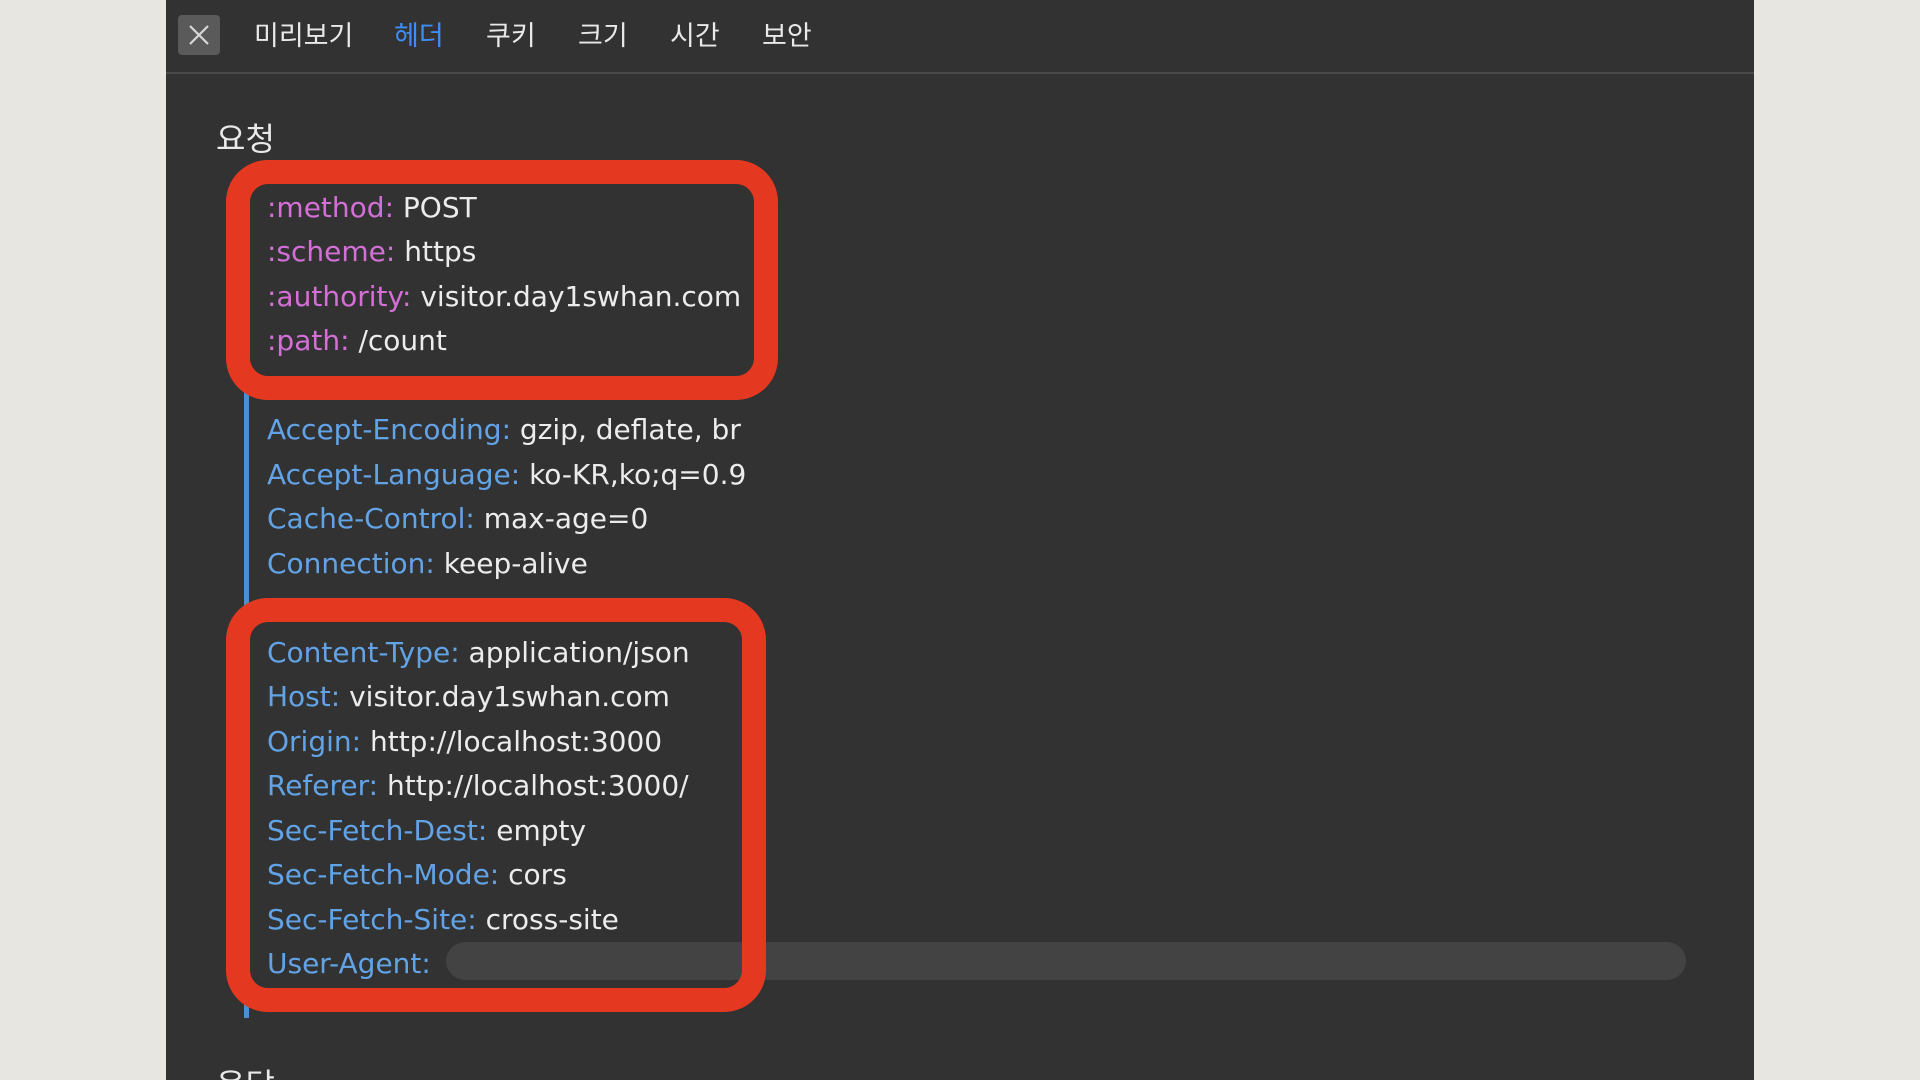 This screenshot has height=1080, width=1920. I want to click on request-section-title: 요청, so click(245, 139).